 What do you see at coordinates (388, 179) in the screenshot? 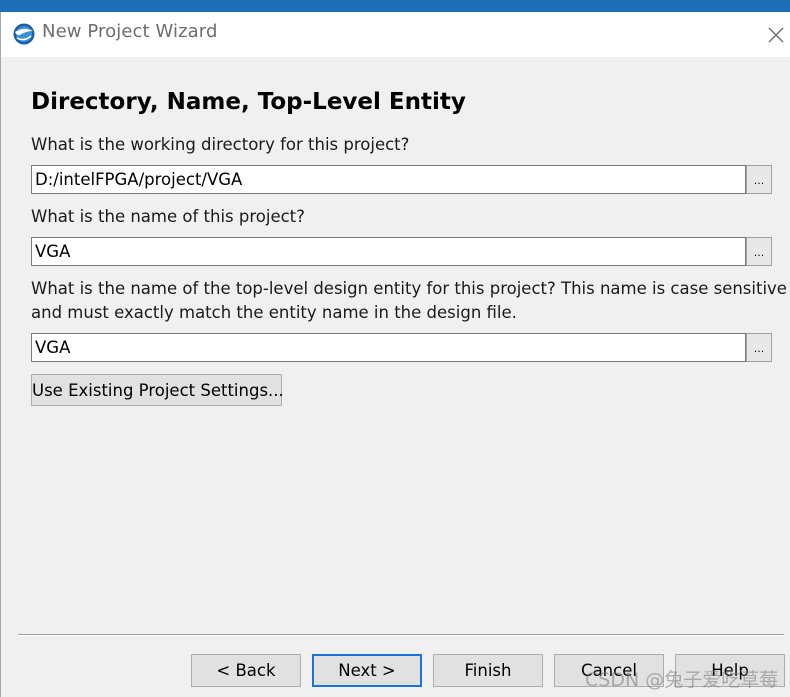
I see `directory-input` at bounding box center [388, 179].